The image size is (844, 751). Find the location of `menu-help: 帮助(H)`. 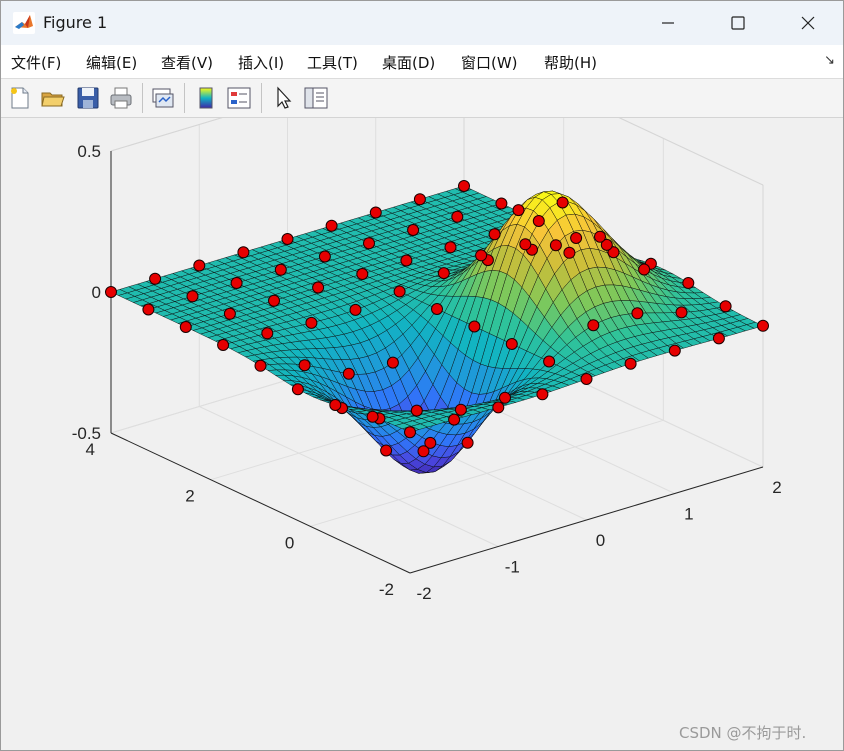

menu-help: 帮助(H) is located at coordinates (570, 62).